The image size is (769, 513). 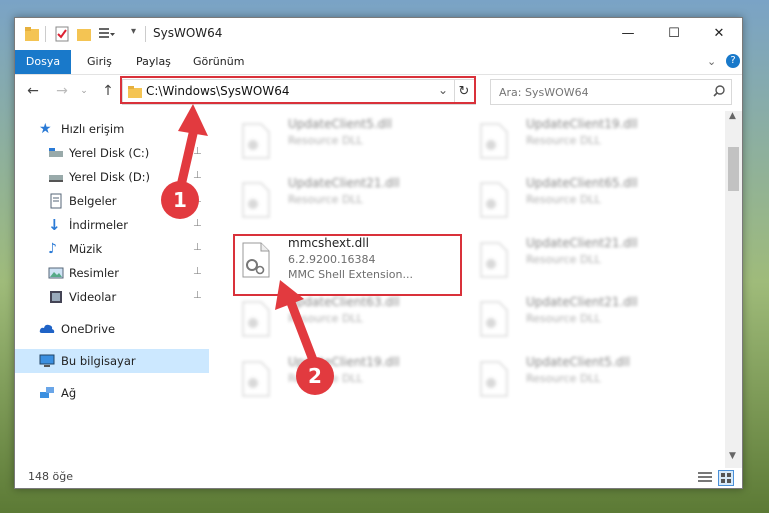 What do you see at coordinates (315, 376) in the screenshot?
I see `step-2-badge: 2` at bounding box center [315, 376].